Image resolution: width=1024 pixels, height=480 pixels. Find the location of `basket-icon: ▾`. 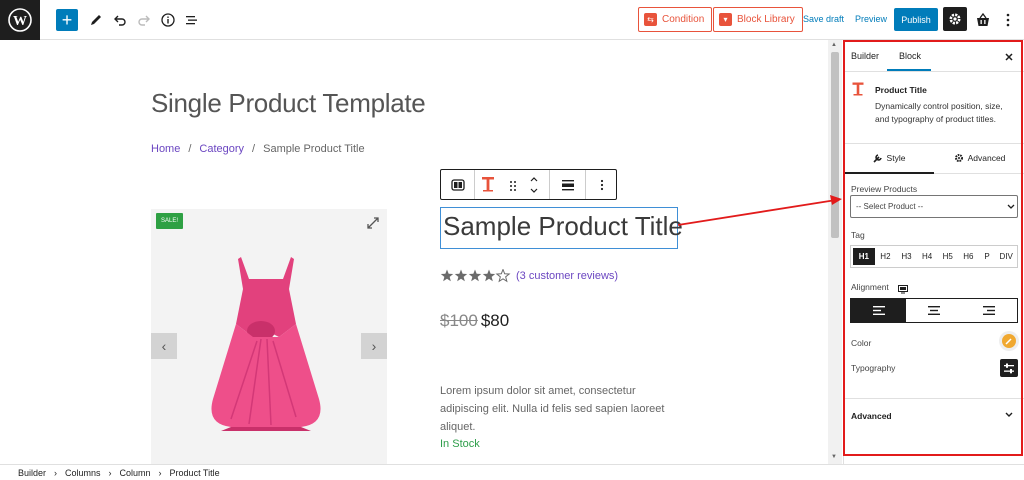

basket-icon: ▾ is located at coordinates (725, 19).